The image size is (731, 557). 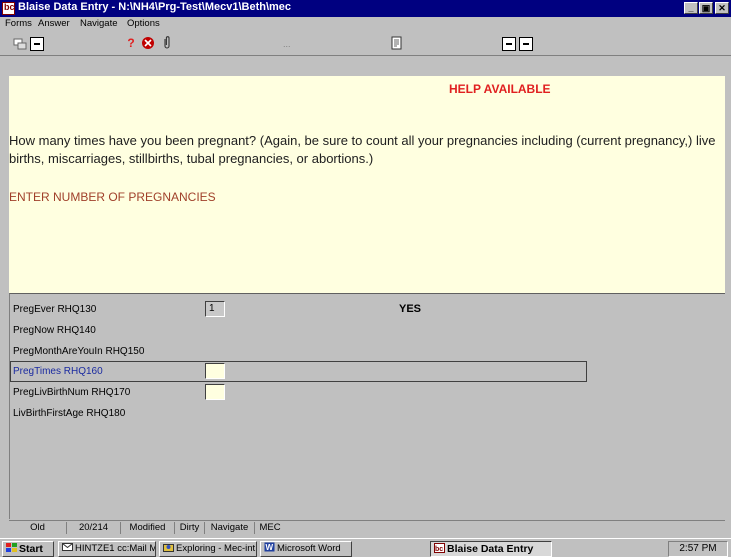 I want to click on word-icon: W, so click(x=269, y=547).